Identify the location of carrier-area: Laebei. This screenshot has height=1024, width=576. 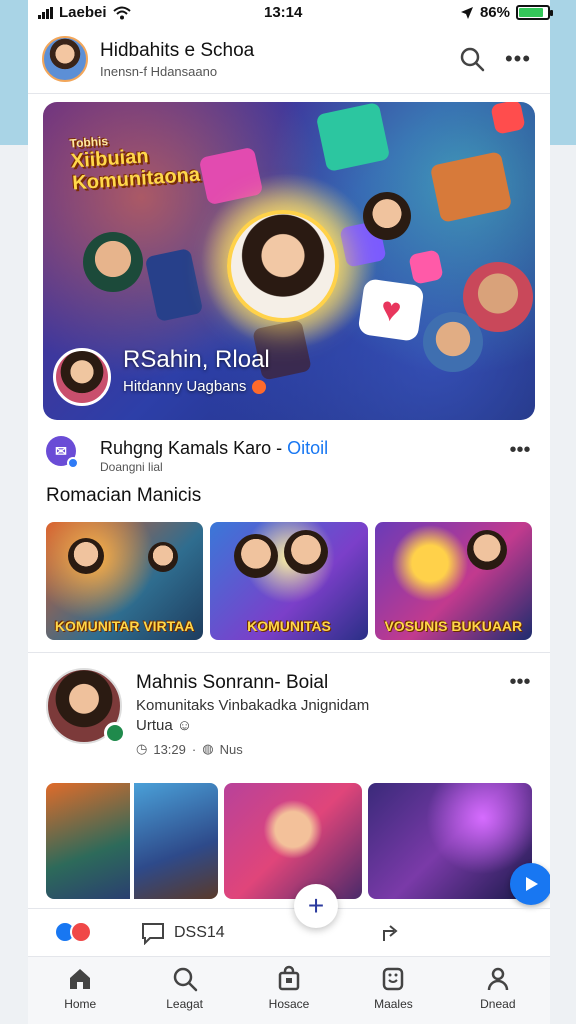
(84, 12).